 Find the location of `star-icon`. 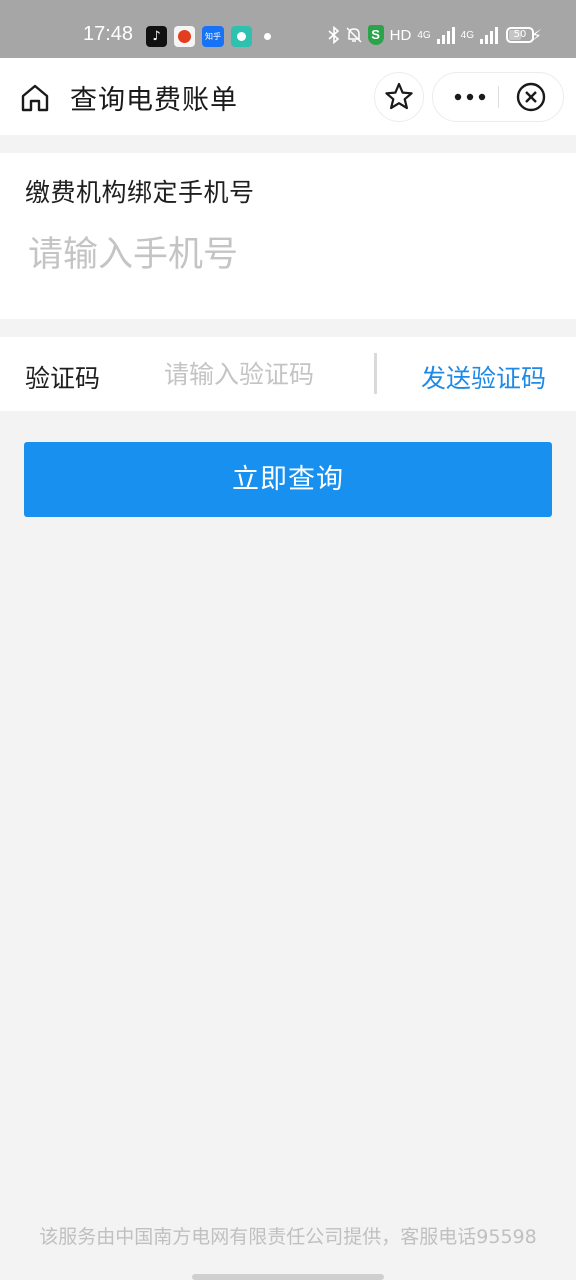

star-icon is located at coordinates (399, 96).